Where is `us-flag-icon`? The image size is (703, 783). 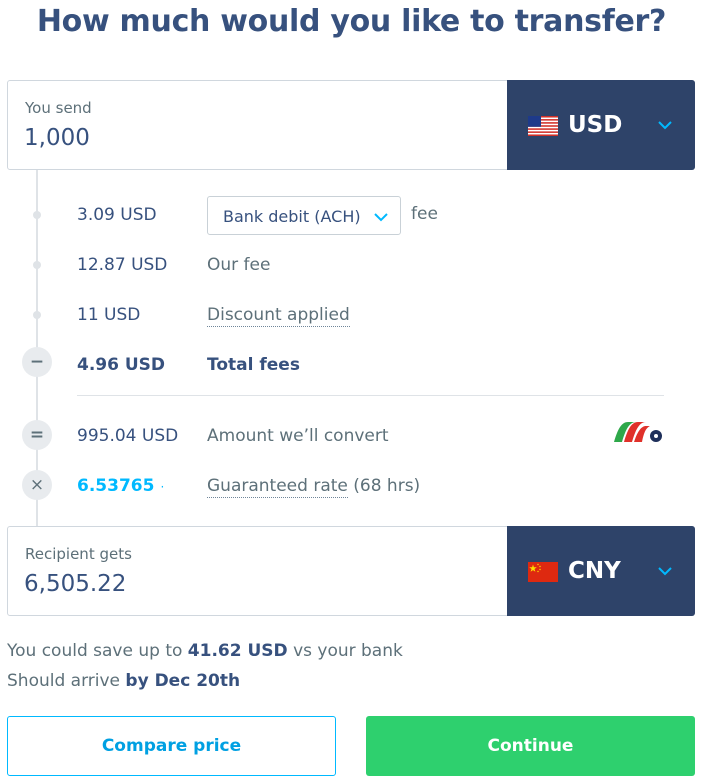 us-flag-icon is located at coordinates (543, 126).